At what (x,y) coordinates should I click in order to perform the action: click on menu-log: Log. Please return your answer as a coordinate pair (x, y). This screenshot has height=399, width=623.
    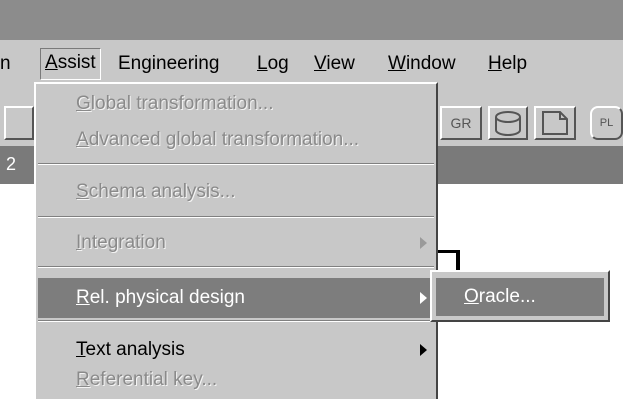
    Looking at the image, I should click on (273, 64).